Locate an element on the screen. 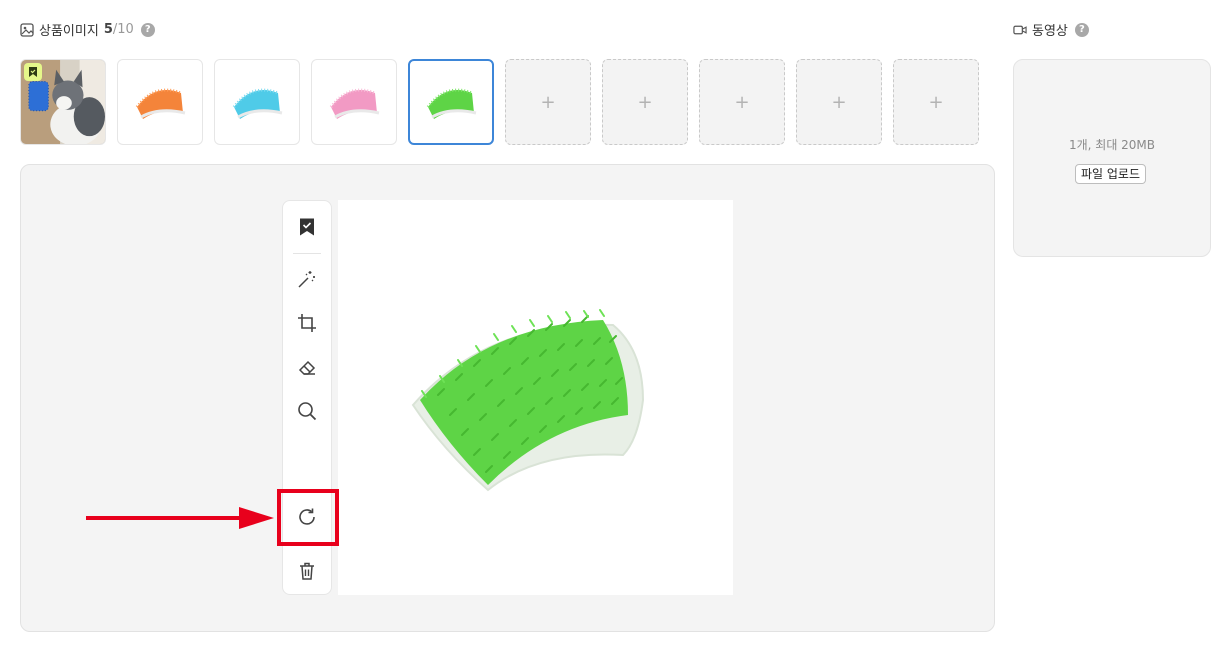  delete-button is located at coordinates (307, 571).